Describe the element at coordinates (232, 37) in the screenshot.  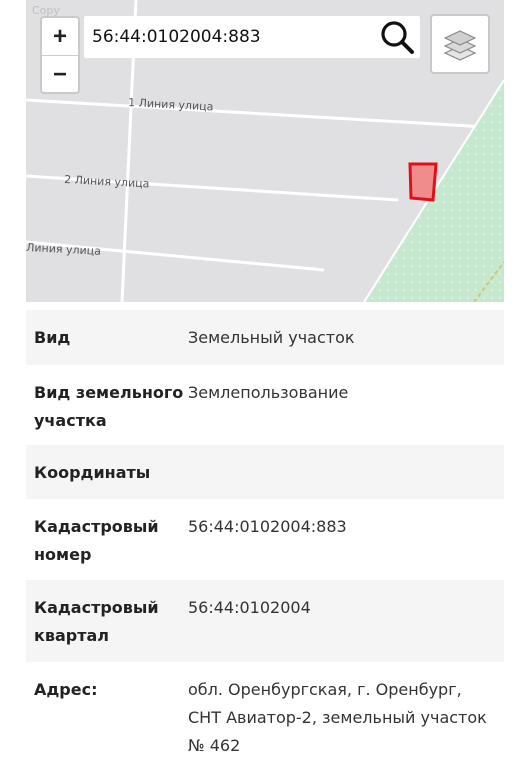
I see `search-input` at that location.